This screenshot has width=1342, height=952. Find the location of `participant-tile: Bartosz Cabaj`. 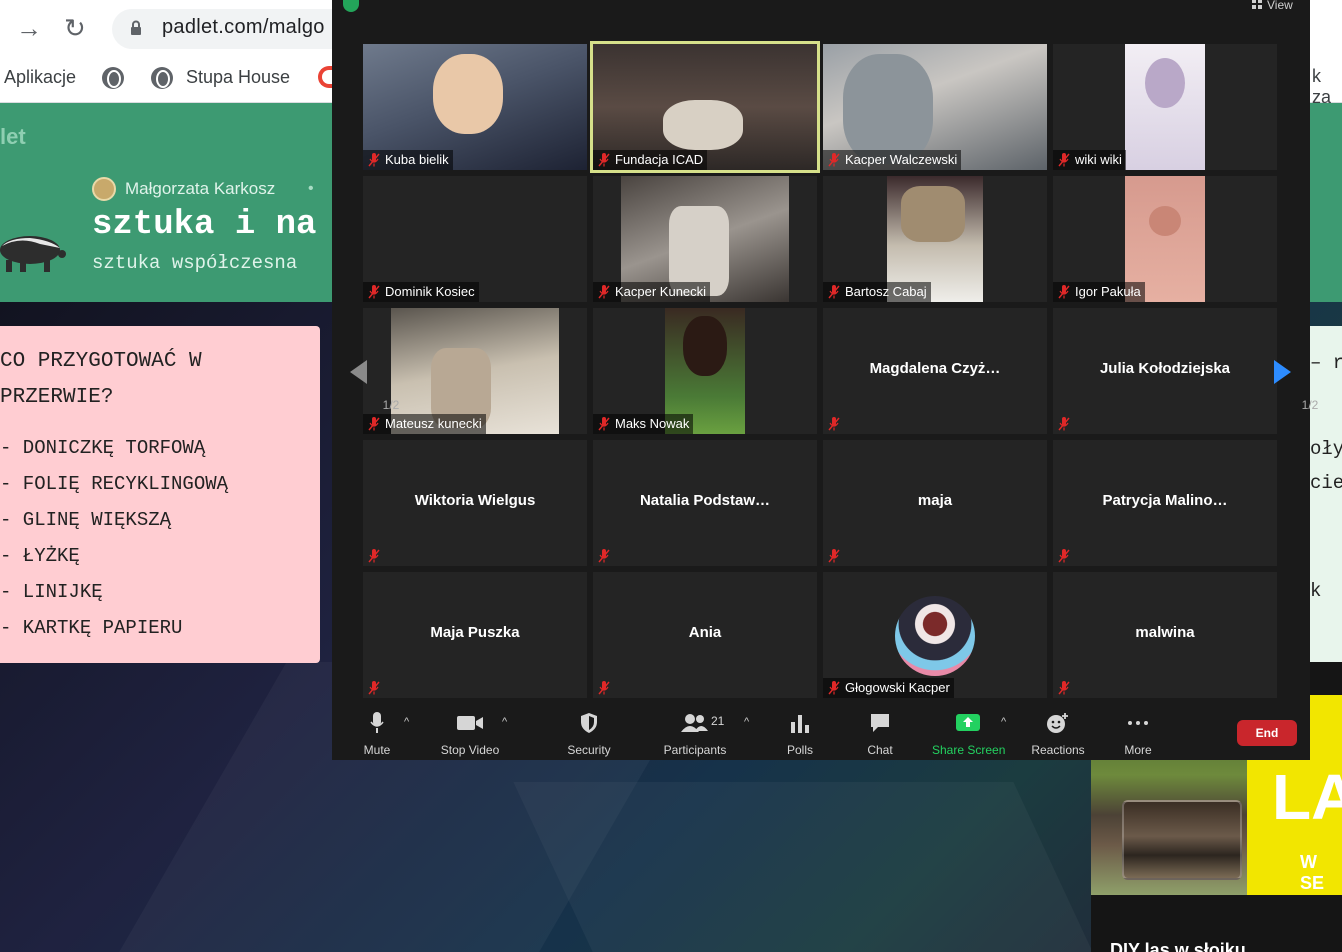

participant-tile: Bartosz Cabaj is located at coordinates (935, 239).